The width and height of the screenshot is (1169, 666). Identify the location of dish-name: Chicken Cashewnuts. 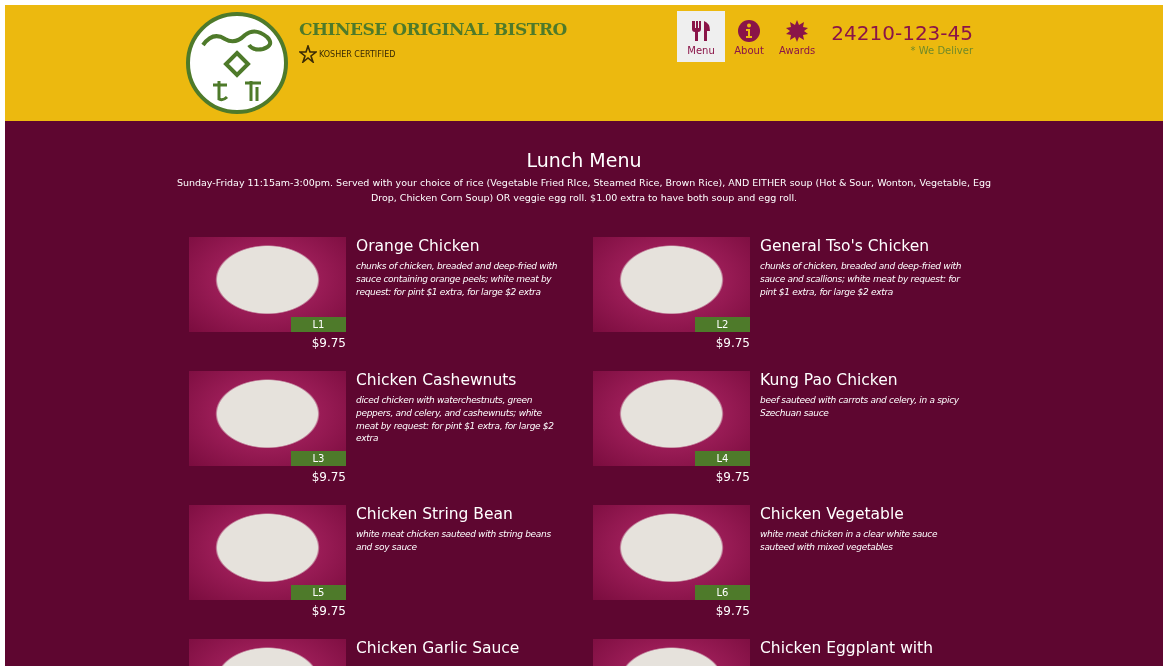
(437, 380).